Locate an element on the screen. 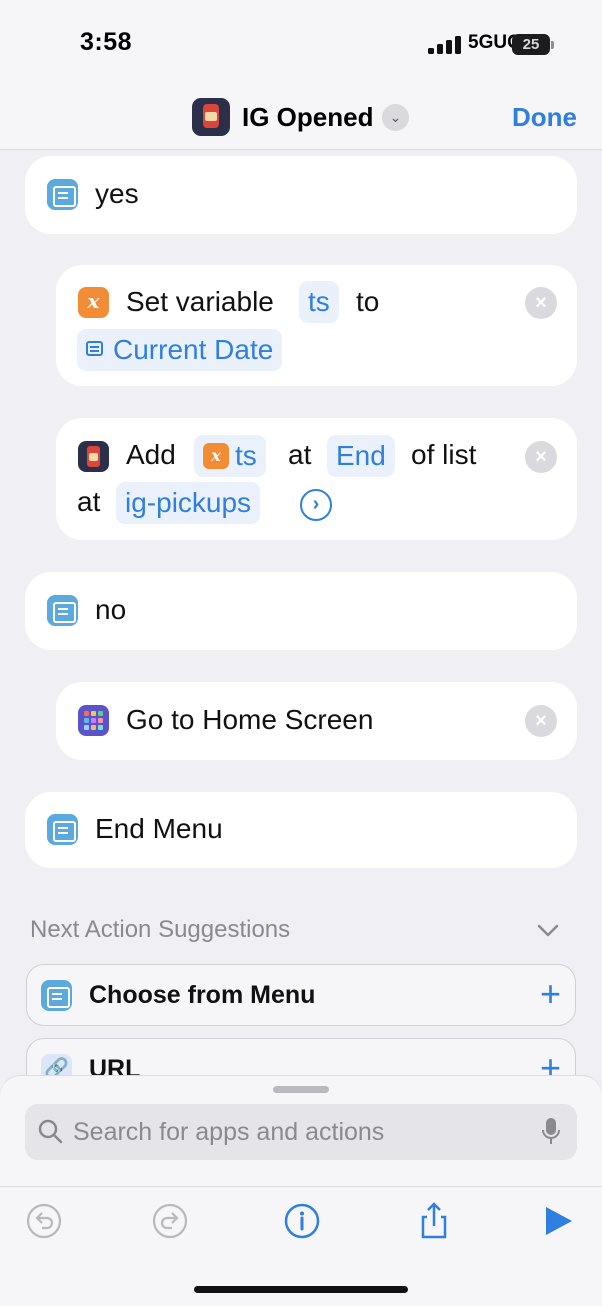 Image resolution: width=602 pixels, height=1306 pixels. nav-bar: IG Opened ⌄ Done is located at coordinates (301, 118).